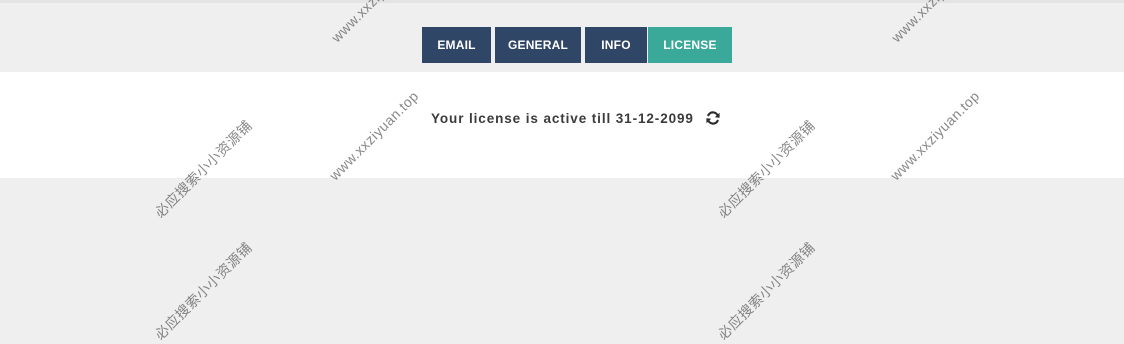 This screenshot has width=1124, height=344. What do you see at coordinates (538, 45) in the screenshot?
I see `tab-general: GENERAL` at bounding box center [538, 45].